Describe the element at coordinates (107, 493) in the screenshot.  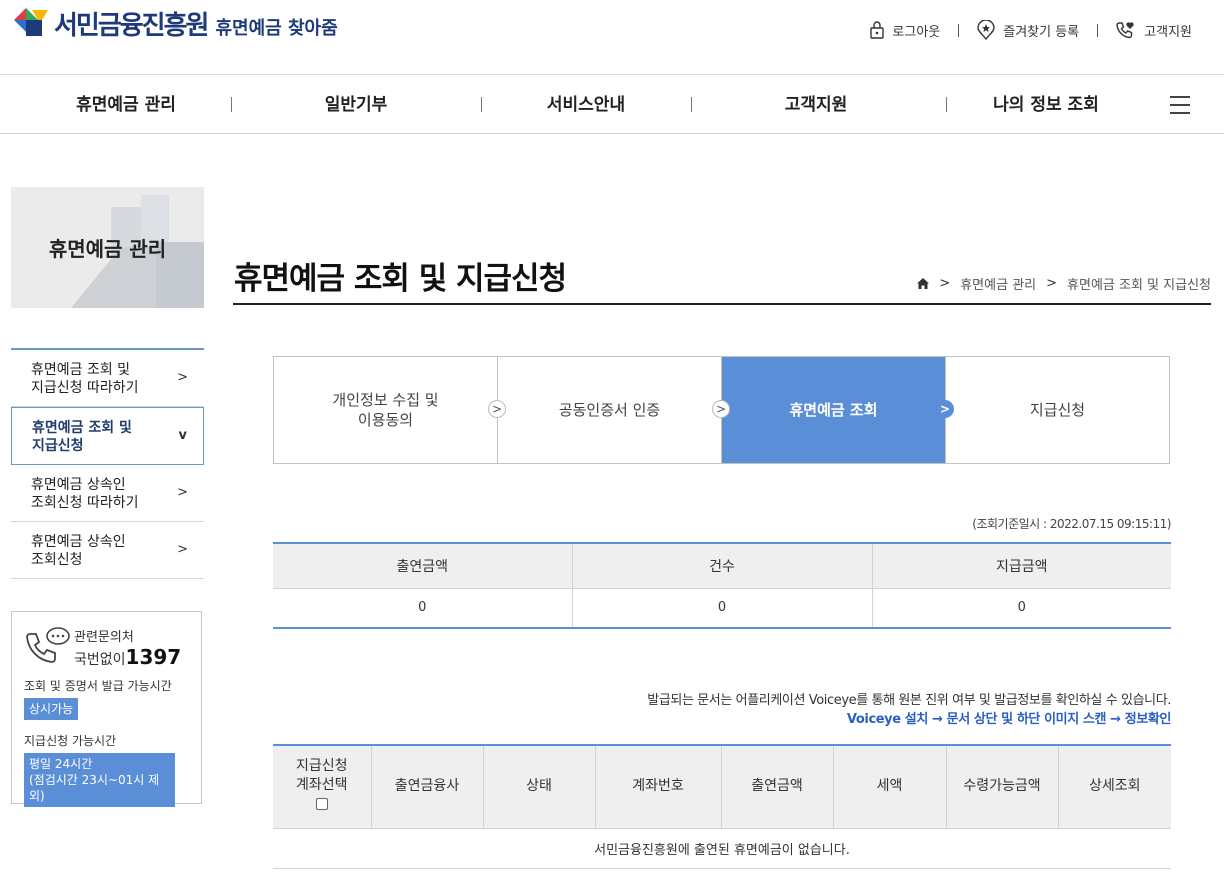
I see `sidebar-item-heir-guide: 휴면예금 상속인 조회신청 따라하기 >` at that location.